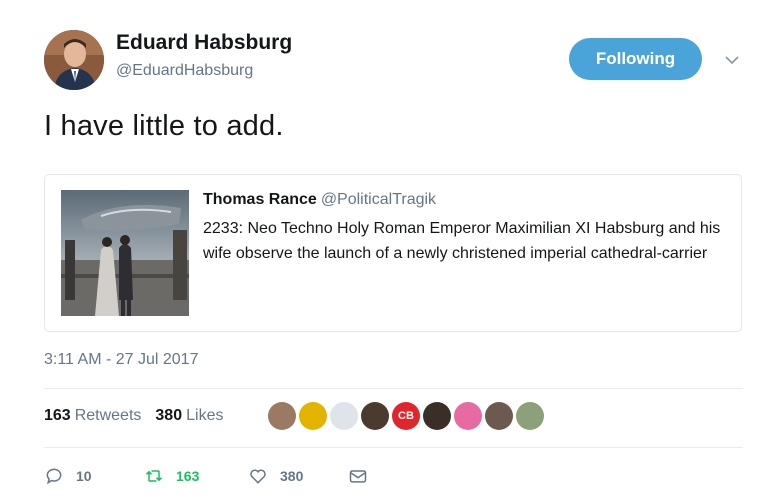 The height and width of the screenshot is (502, 778). I want to click on likes-label: Likes, so click(205, 415).